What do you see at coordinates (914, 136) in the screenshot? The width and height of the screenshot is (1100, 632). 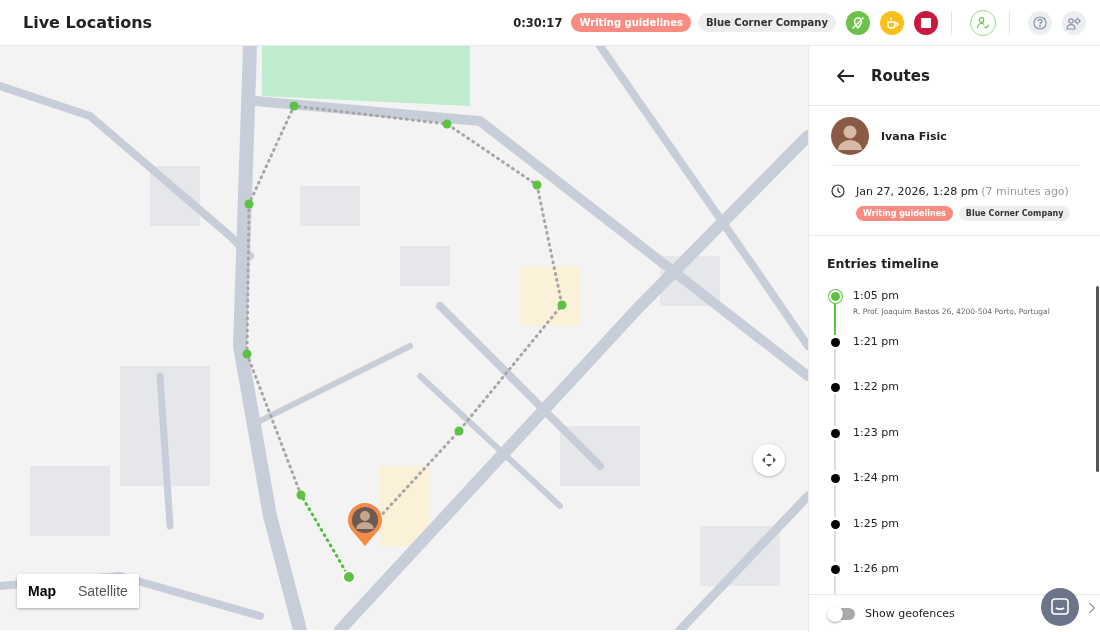 I see `user-name: Ivana Fisic` at bounding box center [914, 136].